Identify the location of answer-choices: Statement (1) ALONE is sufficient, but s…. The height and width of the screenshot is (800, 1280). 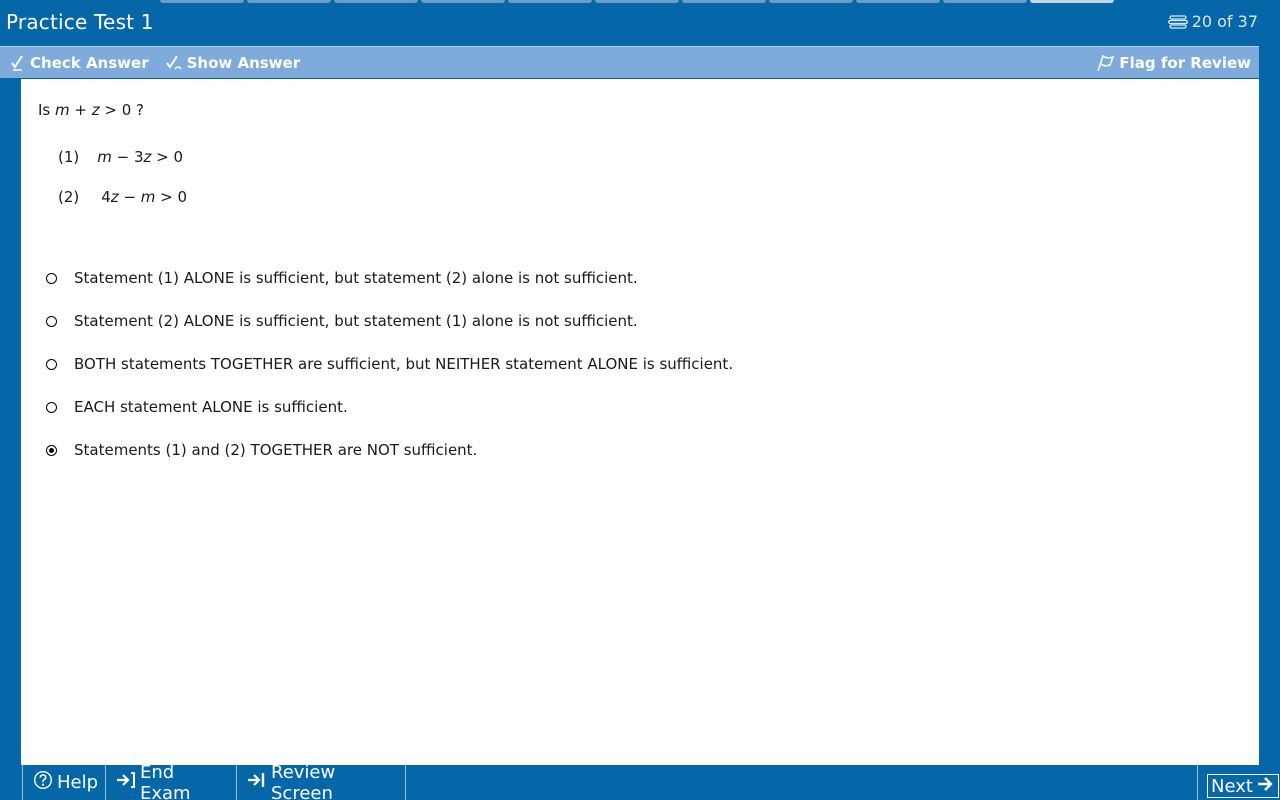
(389, 363).